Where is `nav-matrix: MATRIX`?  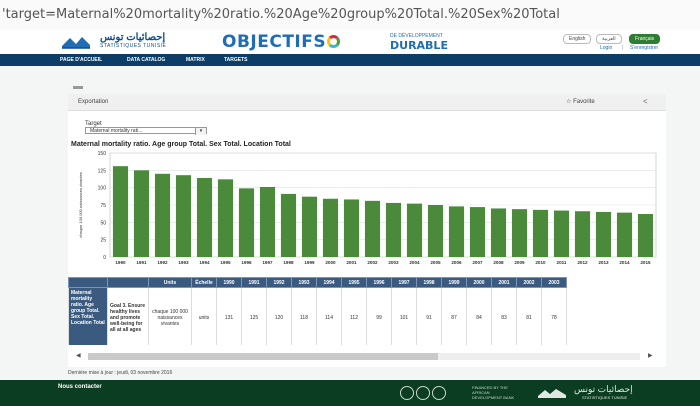 nav-matrix: MATRIX is located at coordinates (195, 60).